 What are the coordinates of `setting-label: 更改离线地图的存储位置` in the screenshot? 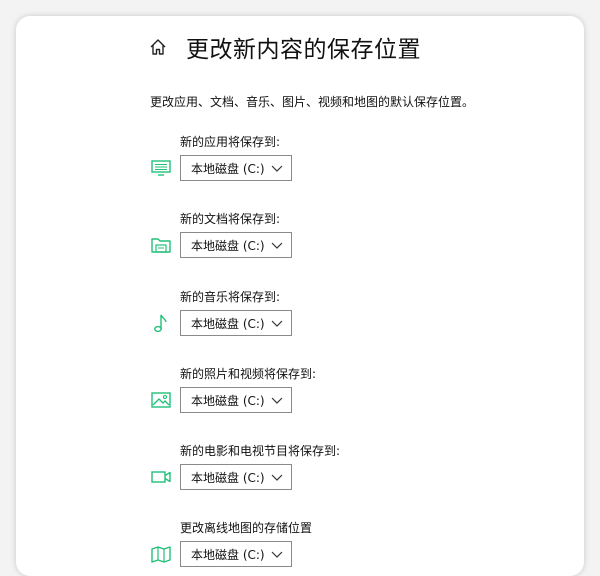 It's located at (246, 528).